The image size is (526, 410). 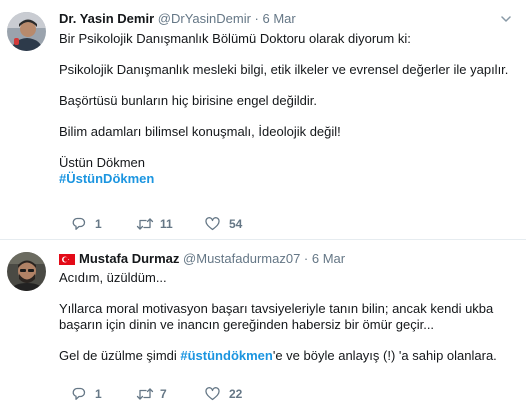 What do you see at coordinates (223, 394) in the screenshot?
I see `like-button: 22` at bounding box center [223, 394].